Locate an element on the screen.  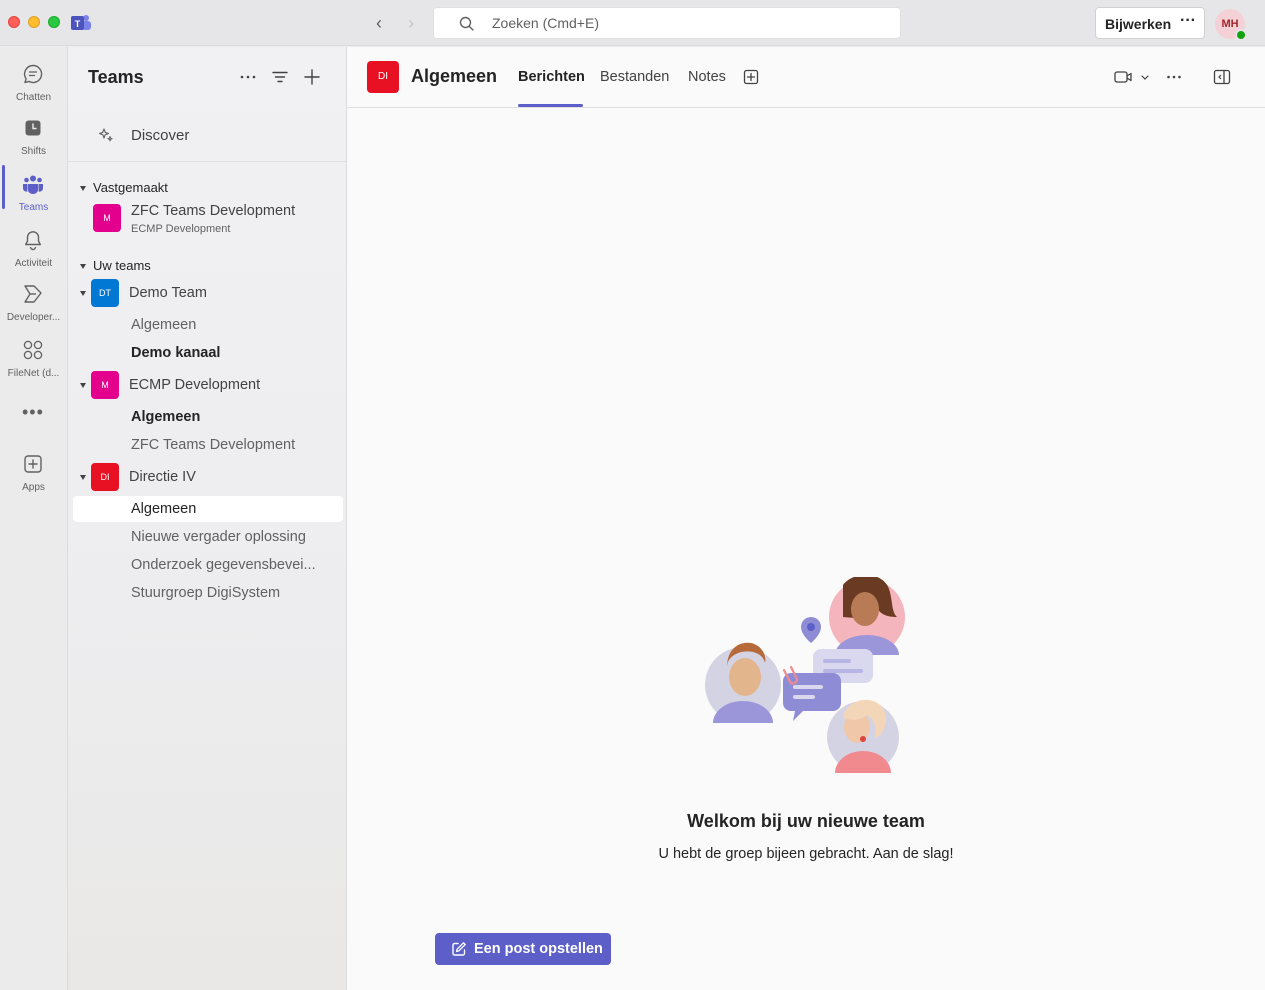
search-input is located at coordinates (692, 23).